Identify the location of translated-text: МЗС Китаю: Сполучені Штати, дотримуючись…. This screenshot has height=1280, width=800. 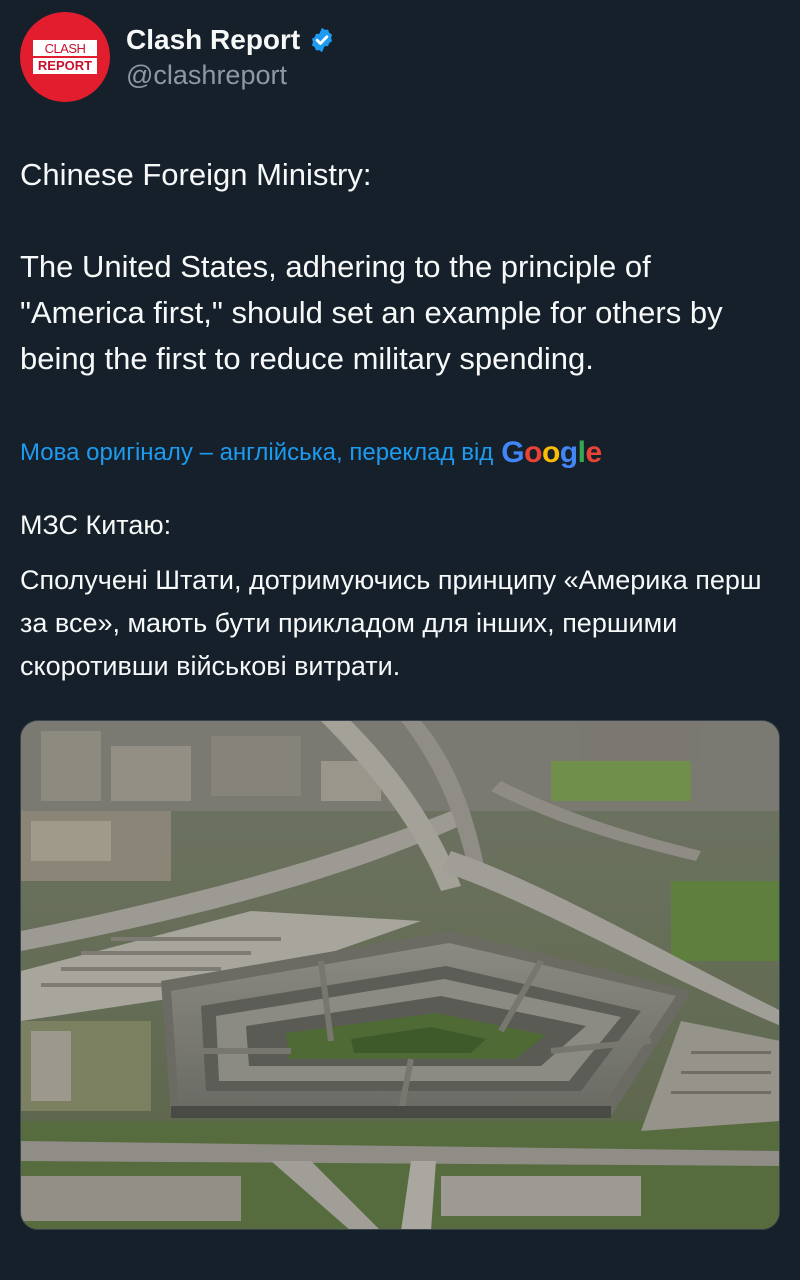
(400, 596).